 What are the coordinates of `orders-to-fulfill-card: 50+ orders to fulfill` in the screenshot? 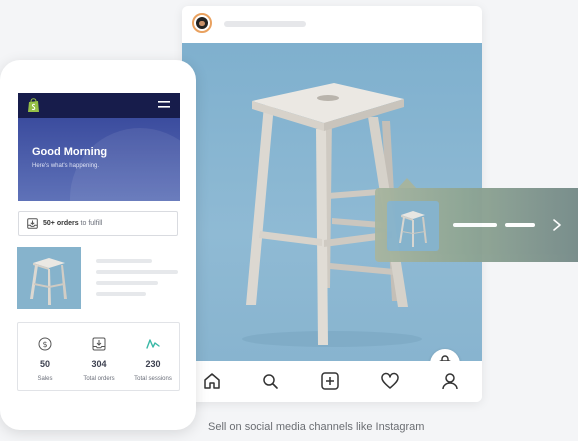 It's located at (98, 223).